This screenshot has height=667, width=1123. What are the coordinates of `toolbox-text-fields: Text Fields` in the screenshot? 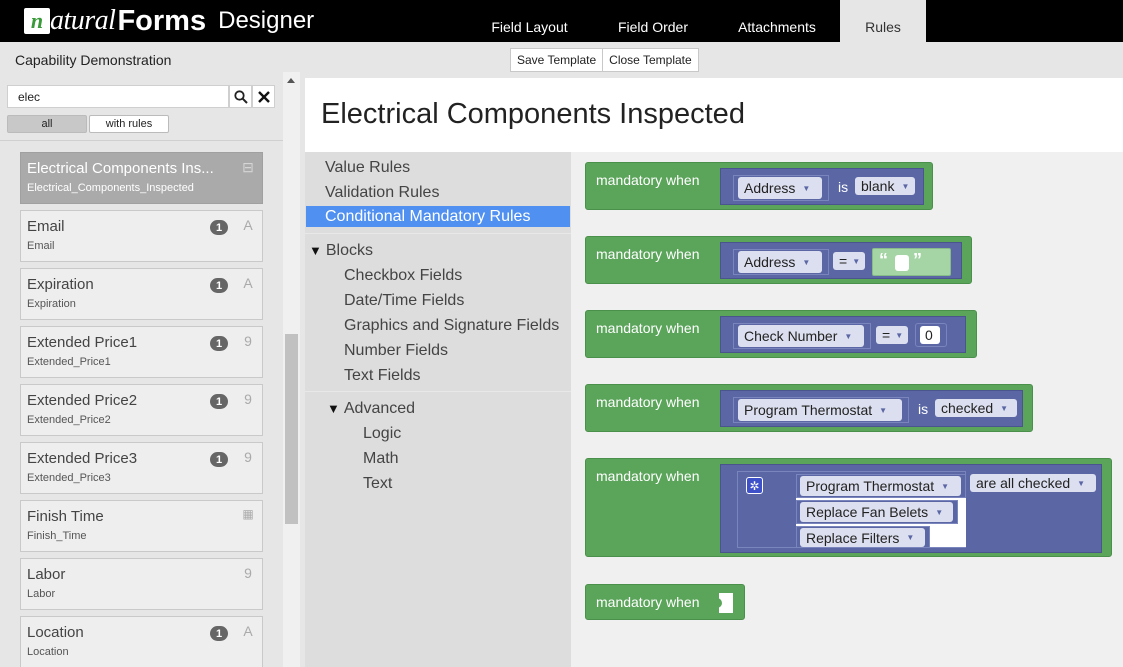 It's located at (382, 376).